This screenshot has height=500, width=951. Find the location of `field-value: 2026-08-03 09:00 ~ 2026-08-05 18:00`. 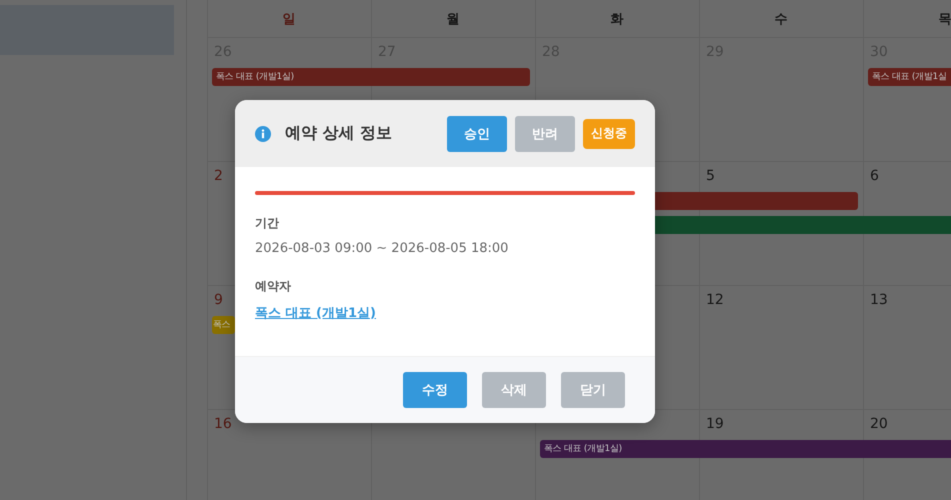

field-value: 2026-08-03 09:00 ~ 2026-08-05 18:00 is located at coordinates (381, 248).